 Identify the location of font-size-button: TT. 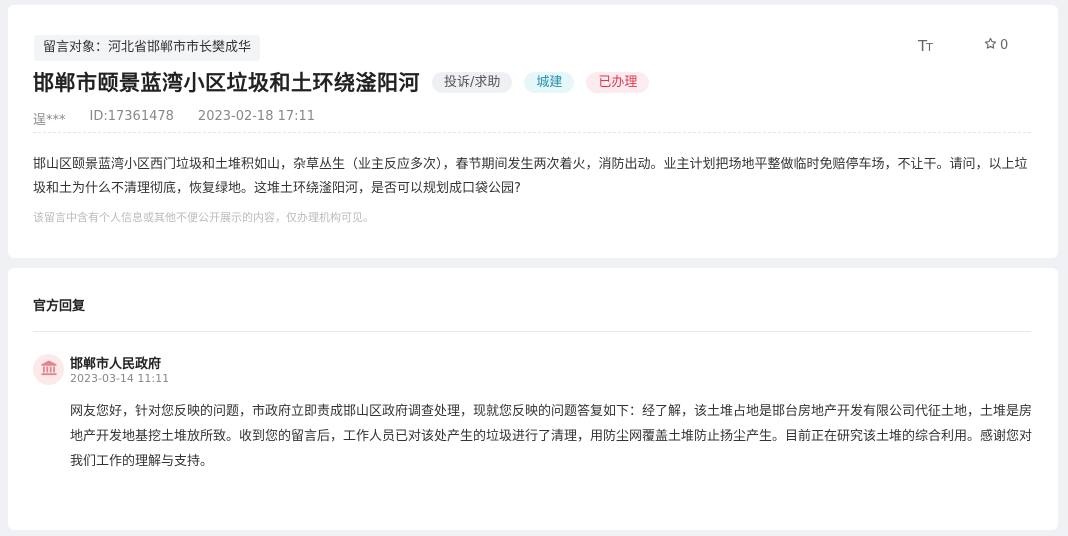
(925, 46).